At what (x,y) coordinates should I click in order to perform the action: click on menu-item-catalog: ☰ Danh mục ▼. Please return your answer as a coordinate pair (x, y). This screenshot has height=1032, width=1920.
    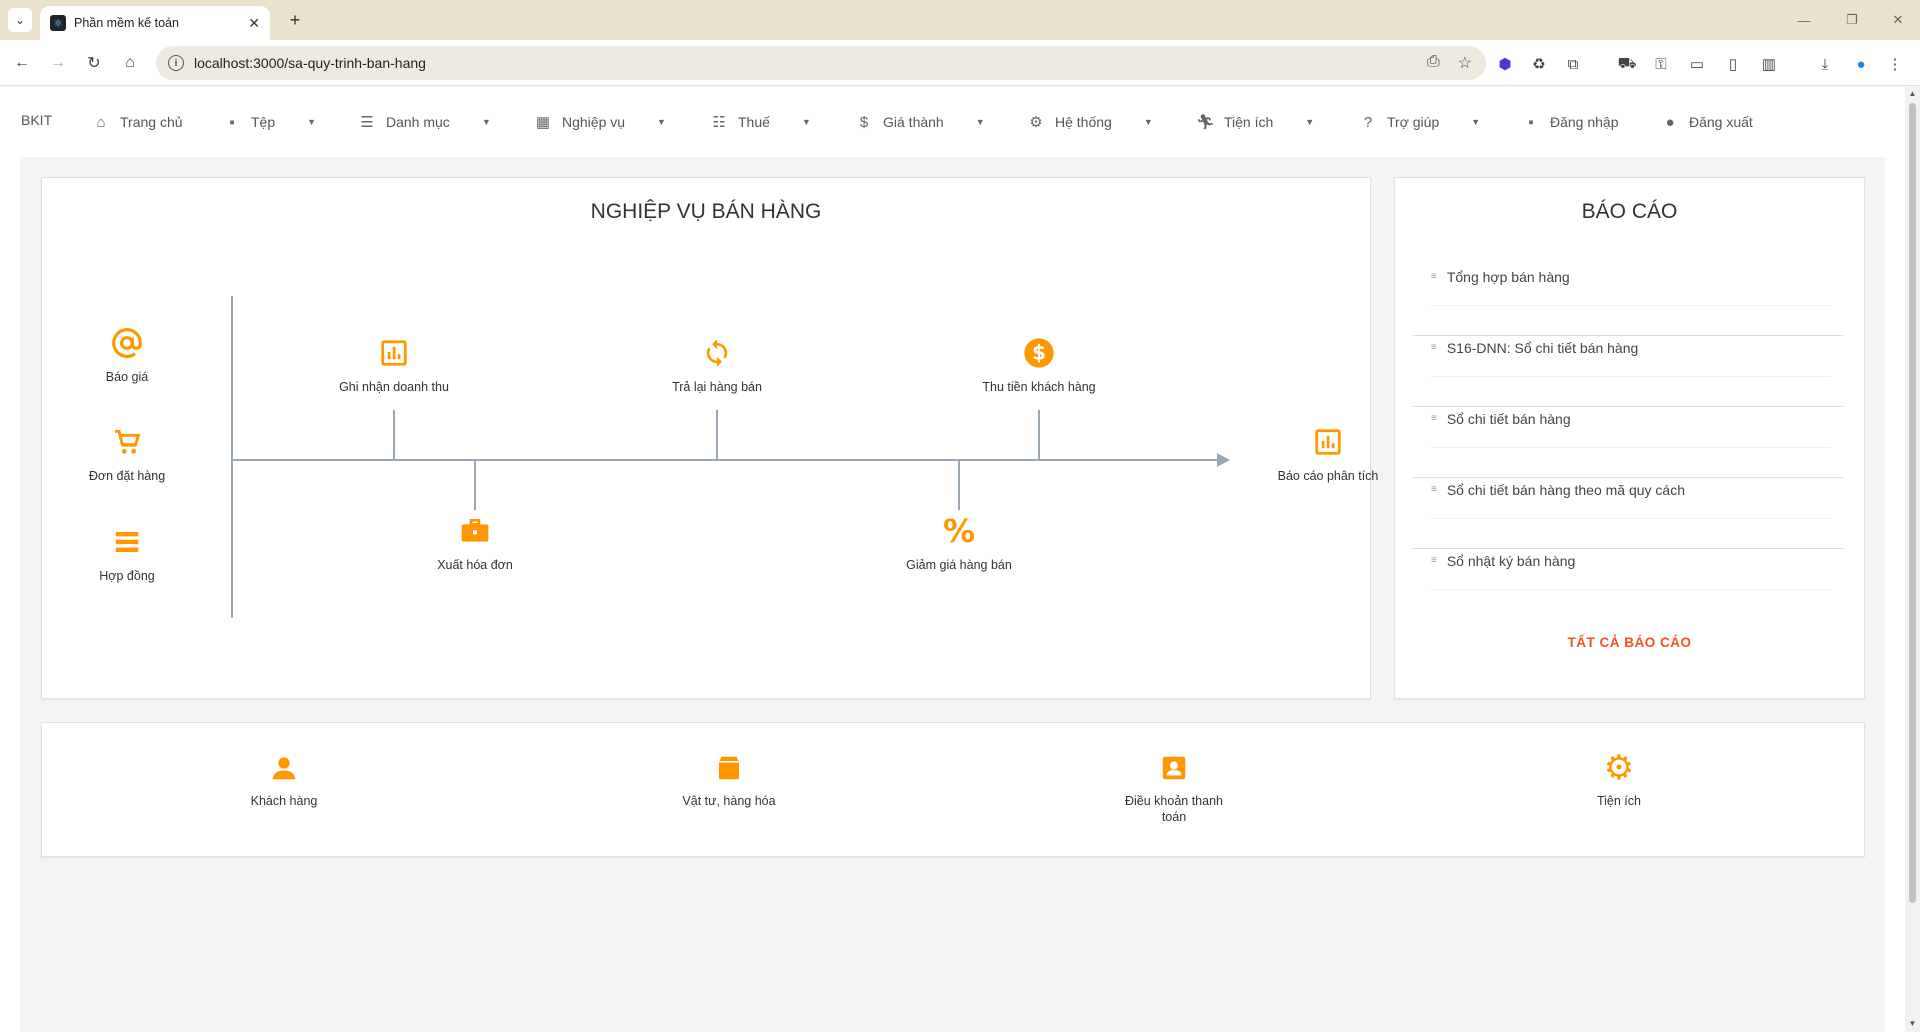
    Looking at the image, I should click on (424, 122).